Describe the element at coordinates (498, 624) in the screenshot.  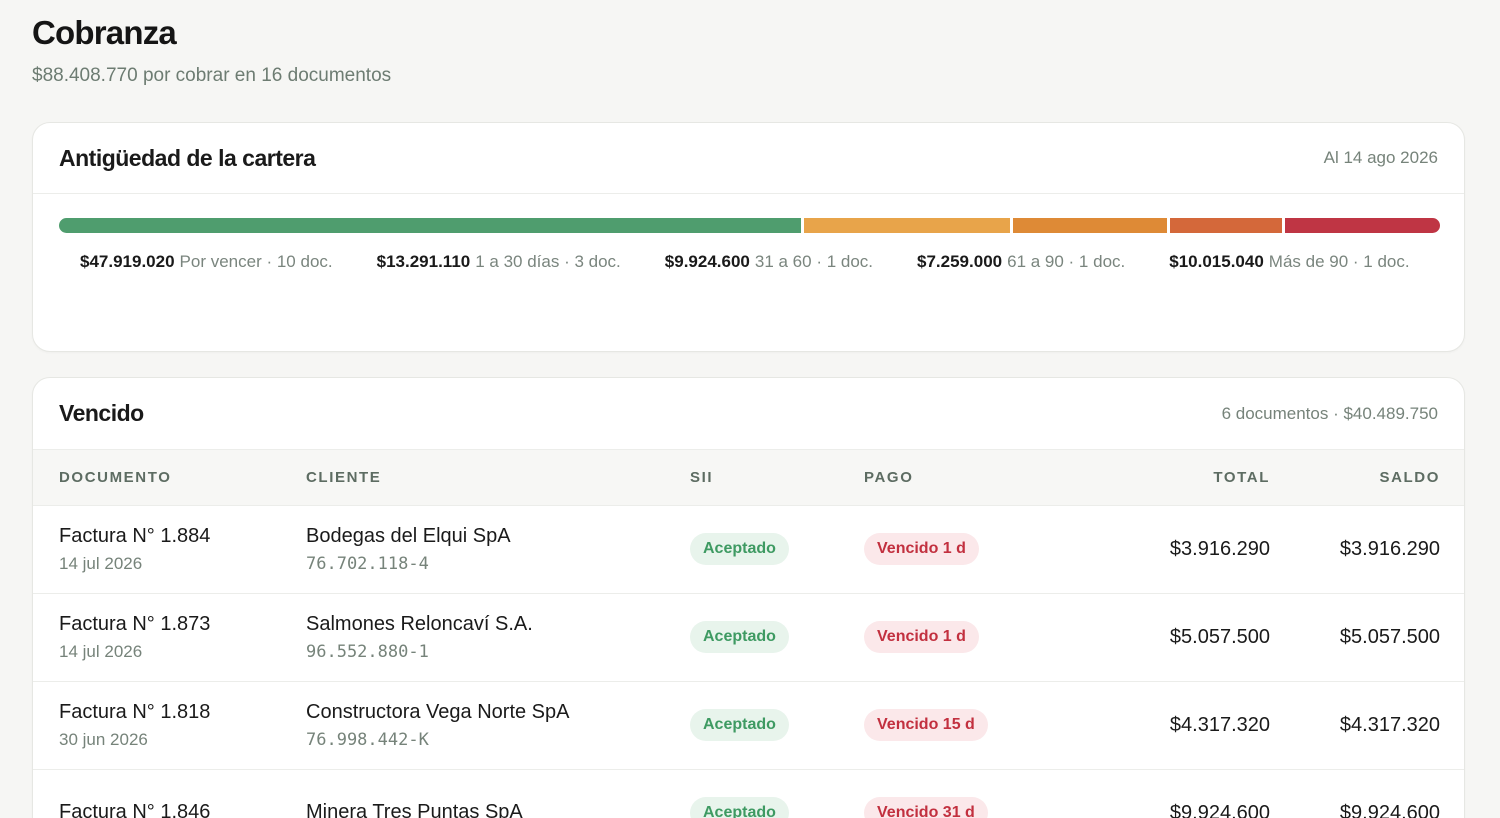
I see `client-name: Salmones Reloncaví S.A.` at that location.